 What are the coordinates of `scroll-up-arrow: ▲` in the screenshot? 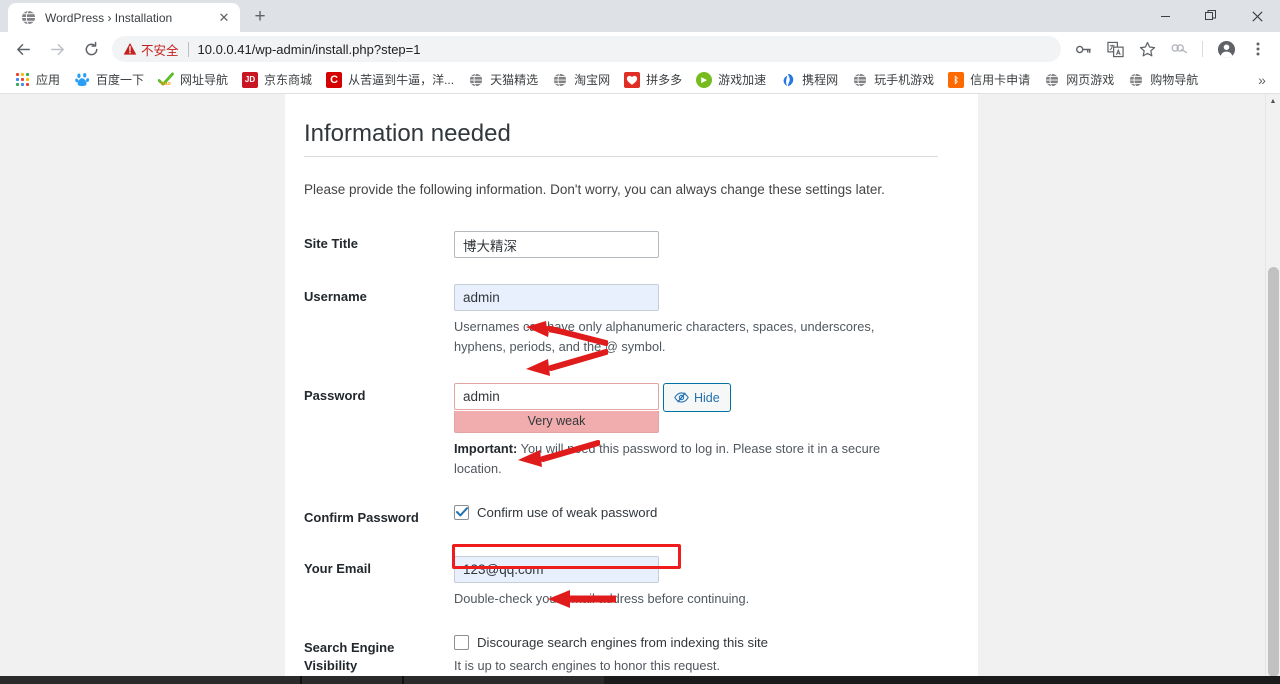 It's located at (1273, 101).